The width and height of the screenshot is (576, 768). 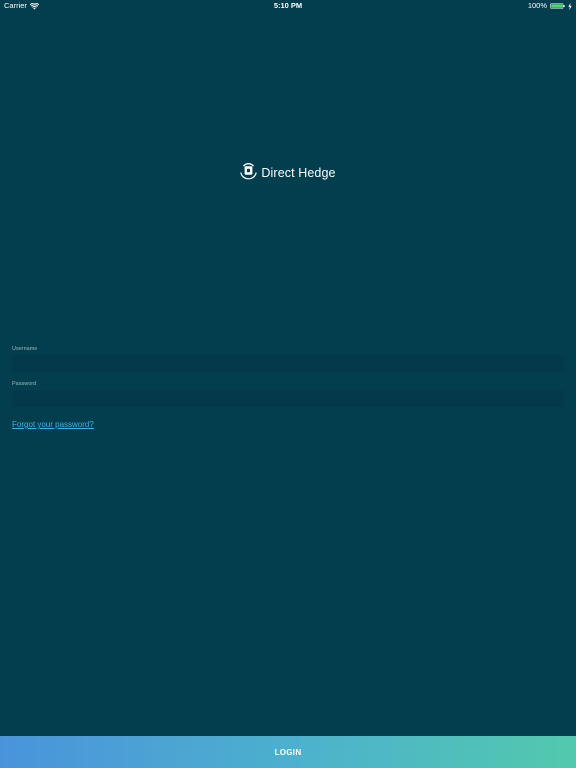 I want to click on battery-percent: 100%, so click(x=537, y=5).